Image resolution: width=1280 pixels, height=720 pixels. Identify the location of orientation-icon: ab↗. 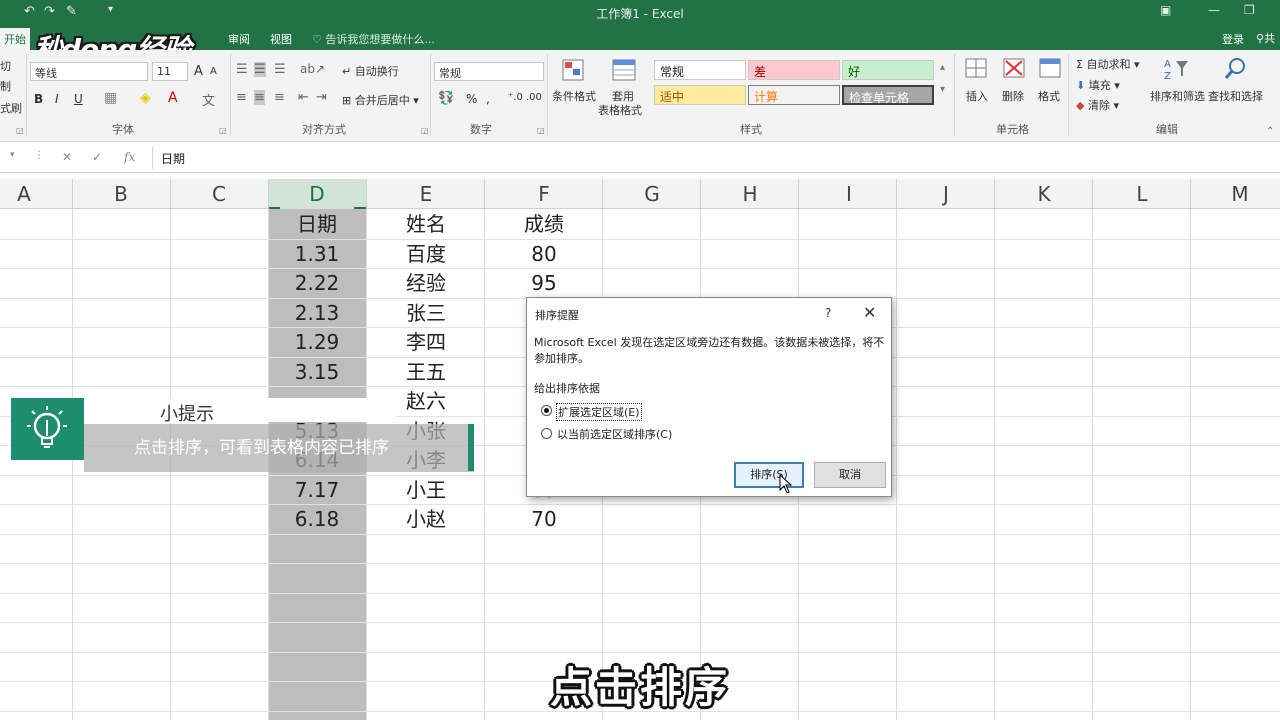
(312, 69).